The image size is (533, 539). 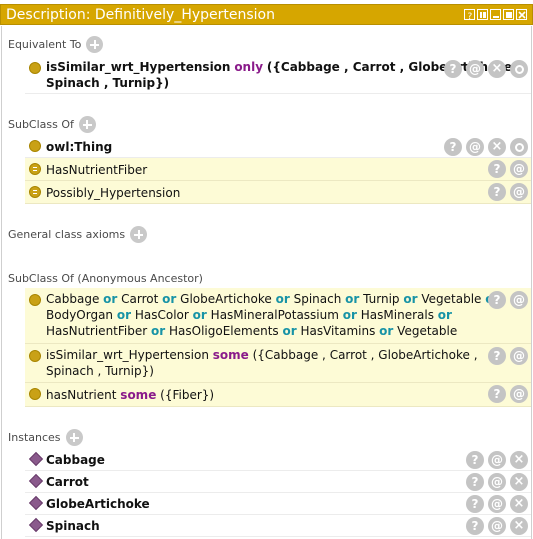 What do you see at coordinates (278, 169) in the screenshot?
I see `subclass-row-fiber: HasNutrientFiber ? @` at bounding box center [278, 169].